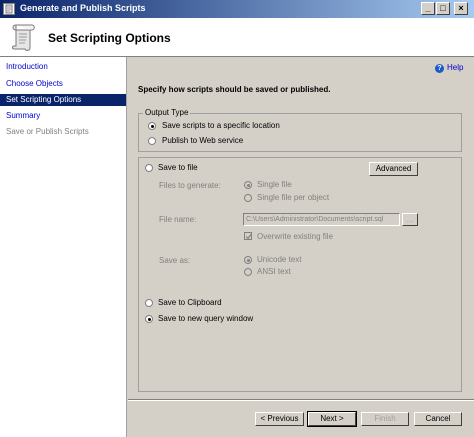 This screenshot has height=437, width=474. Describe the element at coordinates (248, 185) in the screenshot. I see `single-file-radio` at that location.